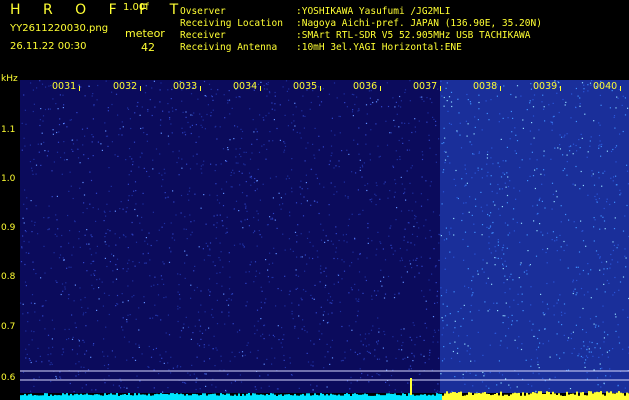 The image size is (629, 400). I want to click on y-tick-label: 0.7, so click(8, 327).